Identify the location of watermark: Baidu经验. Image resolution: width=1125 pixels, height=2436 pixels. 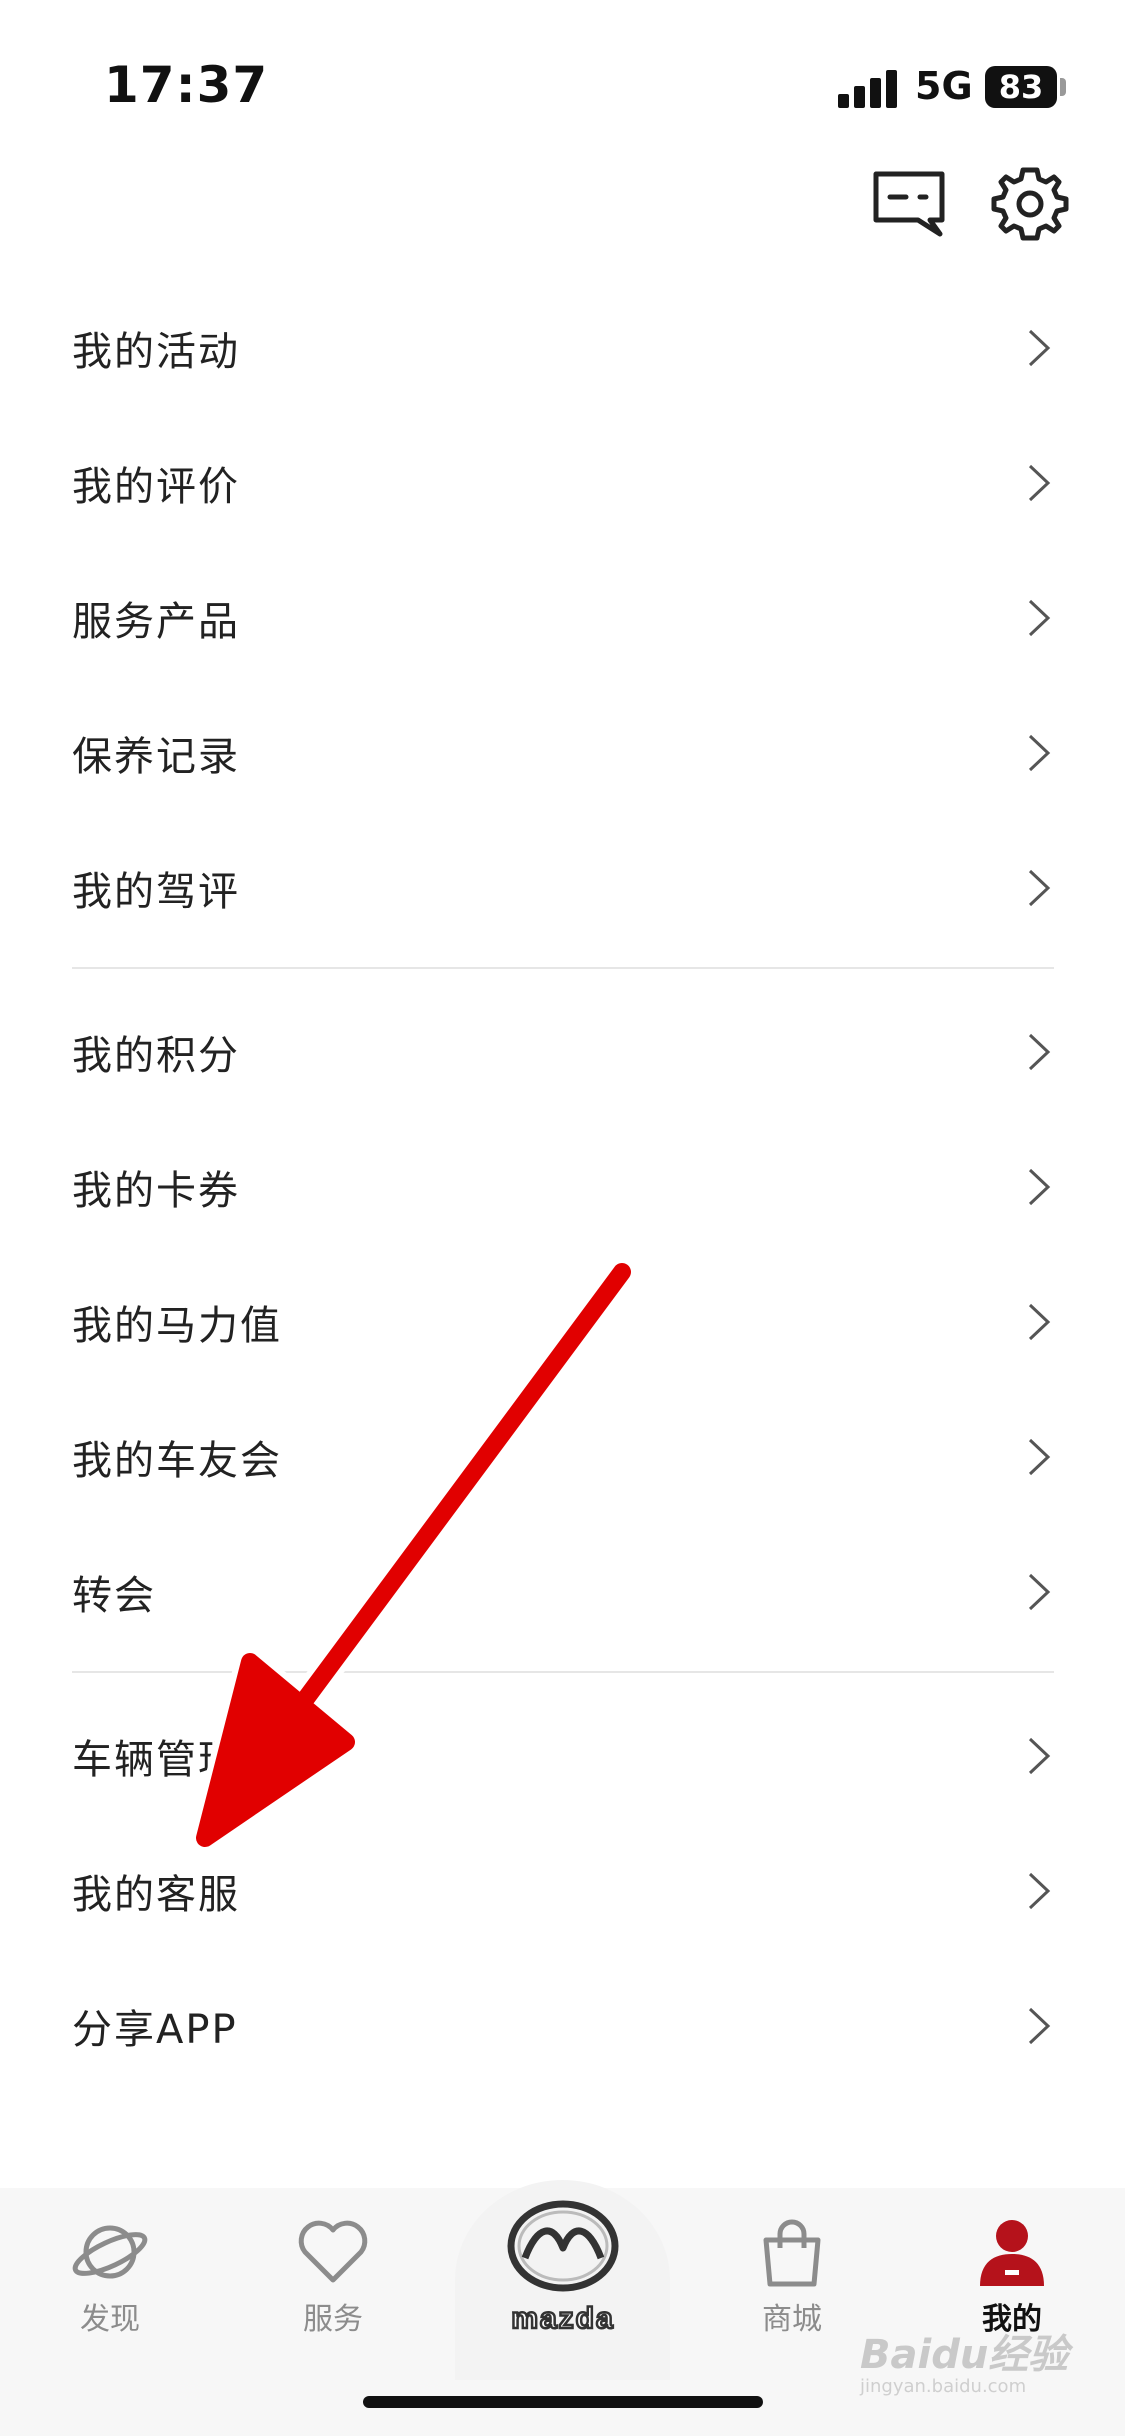
(964, 2355).